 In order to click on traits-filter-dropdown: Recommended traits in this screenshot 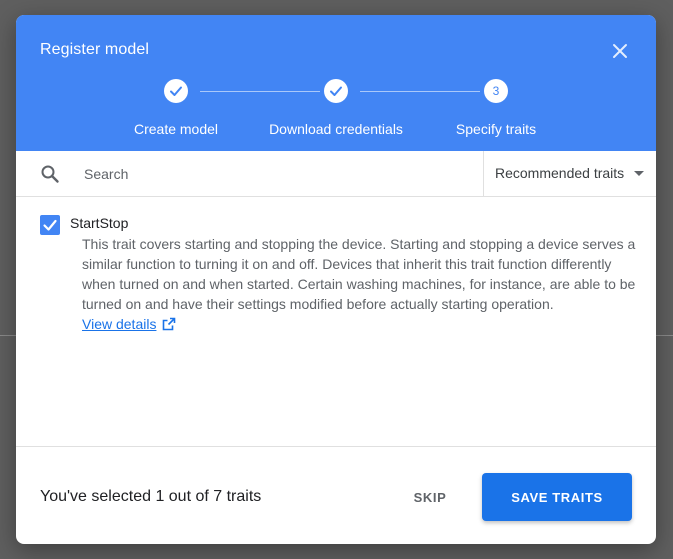, I will do `click(569, 173)`.